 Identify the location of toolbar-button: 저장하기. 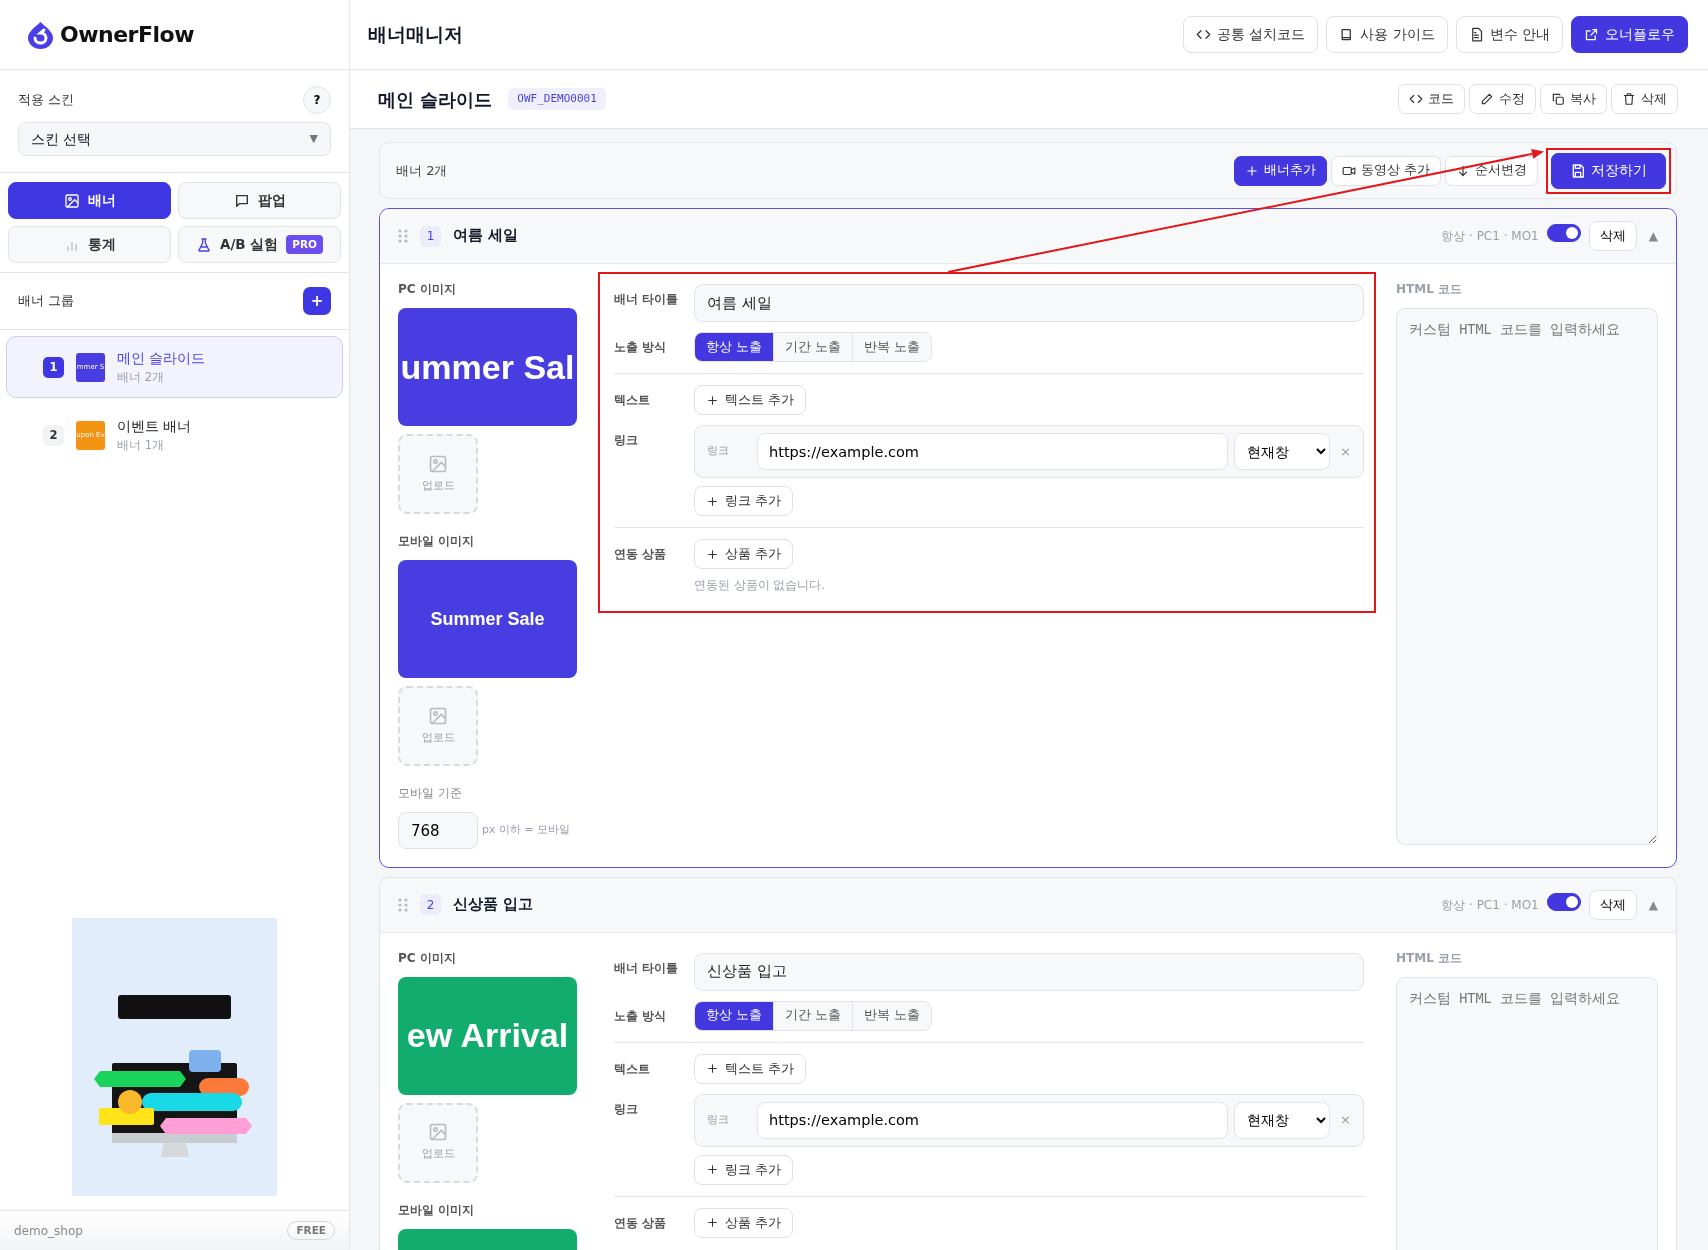
(1608, 170).